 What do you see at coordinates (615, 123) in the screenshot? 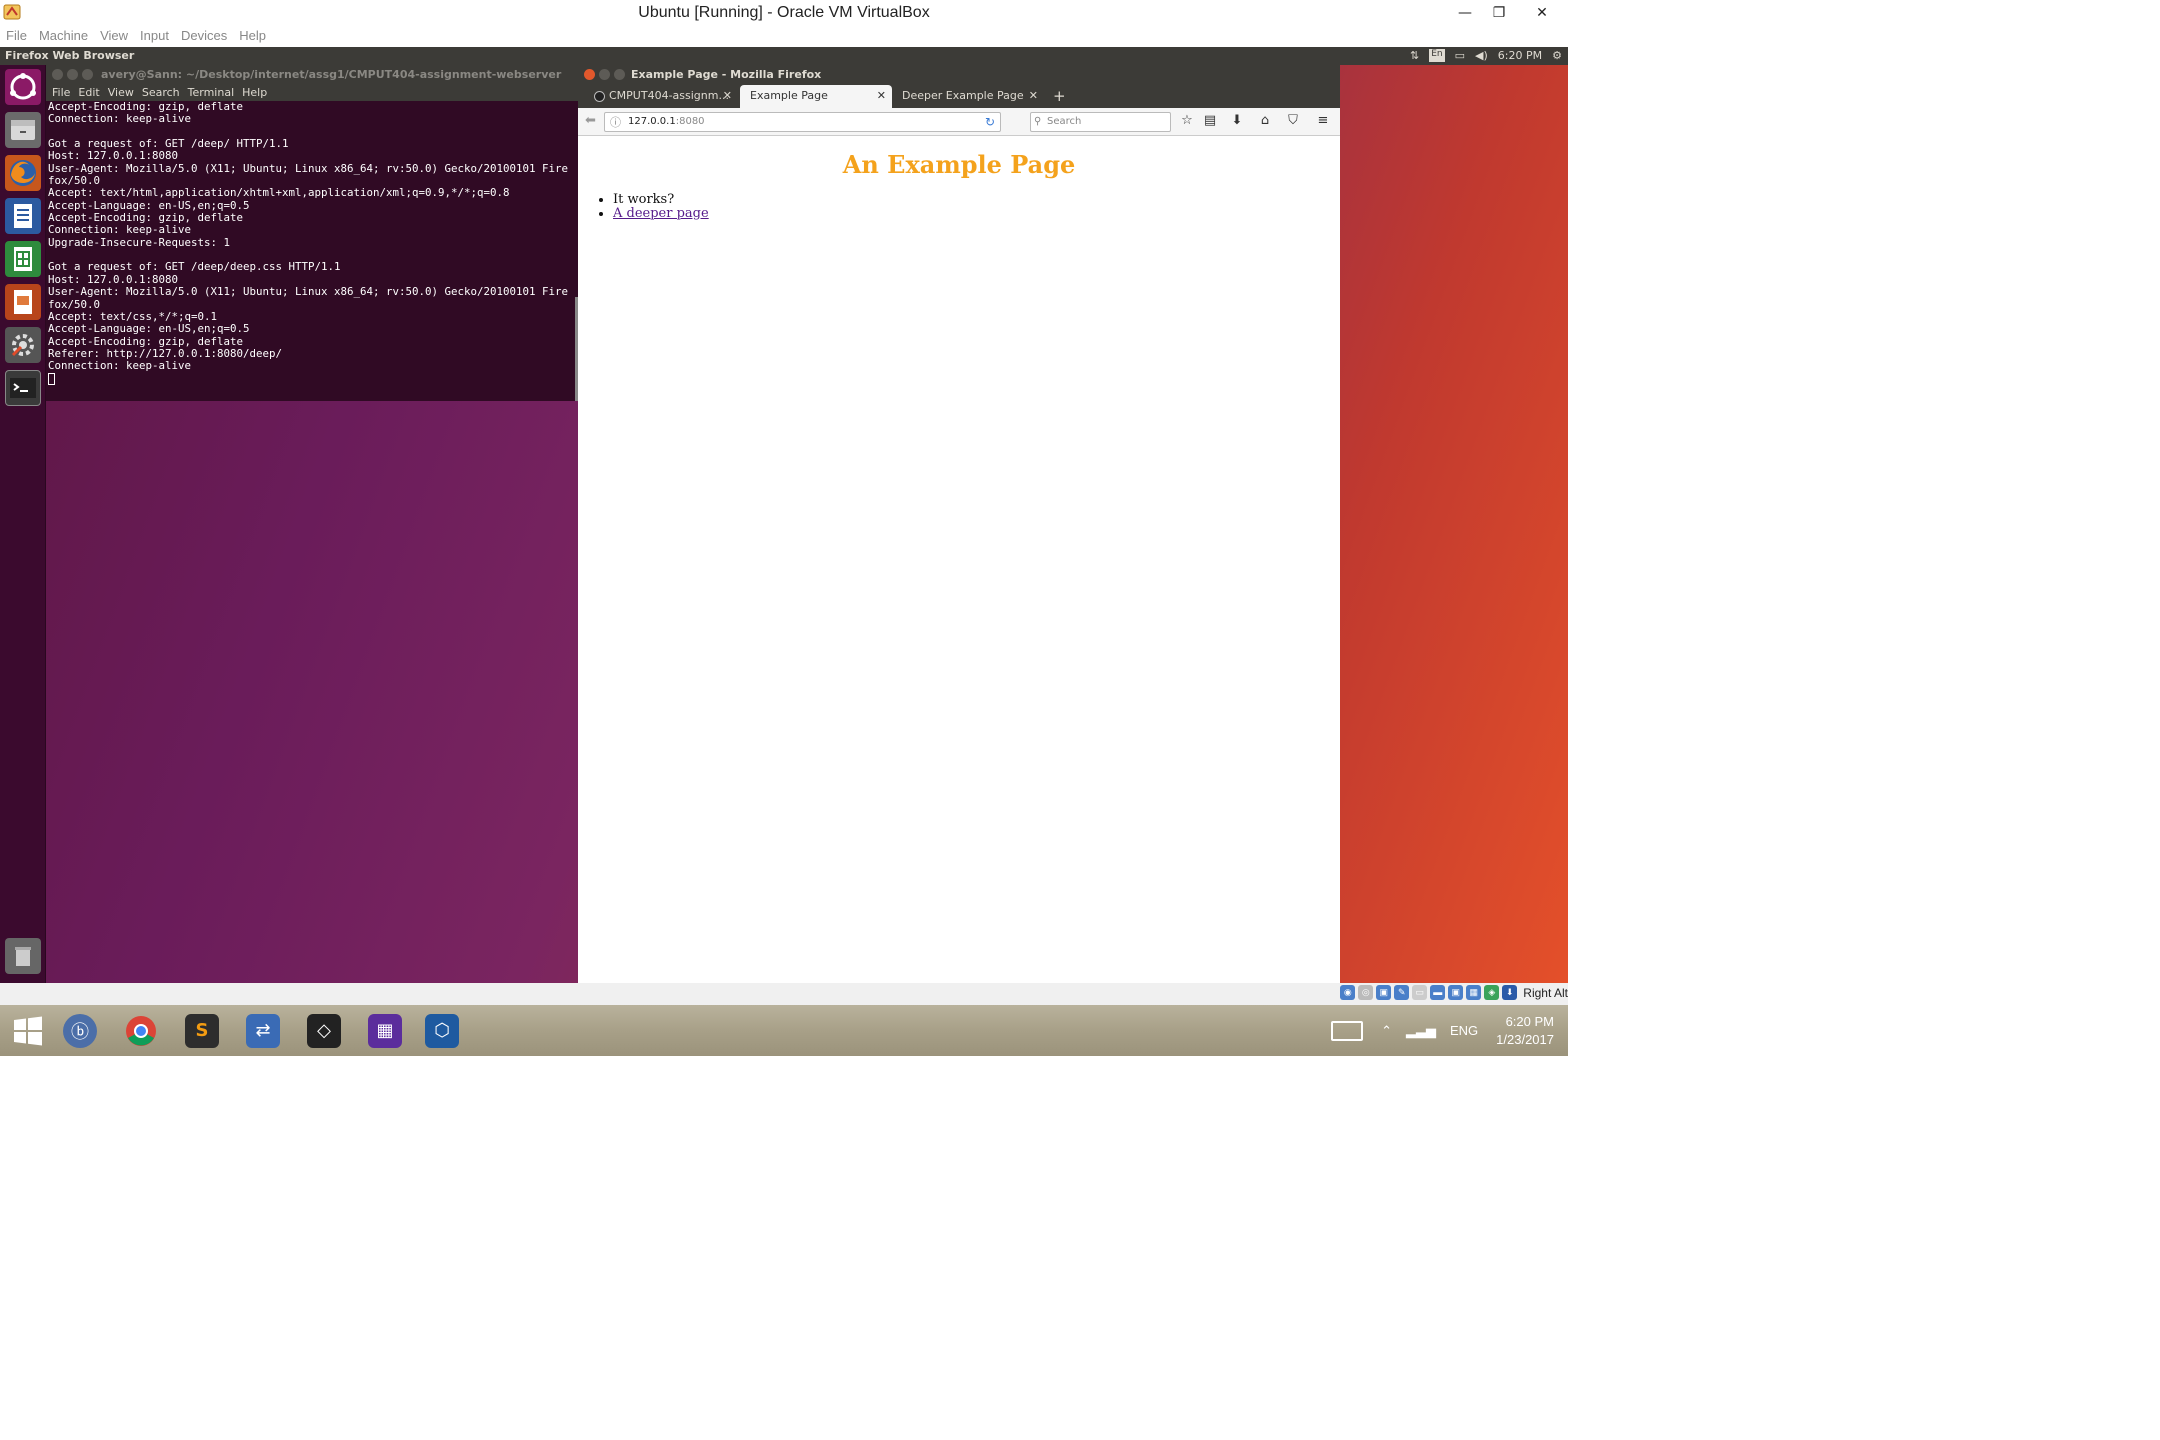
I see `info-icon: ⓘ` at bounding box center [615, 123].